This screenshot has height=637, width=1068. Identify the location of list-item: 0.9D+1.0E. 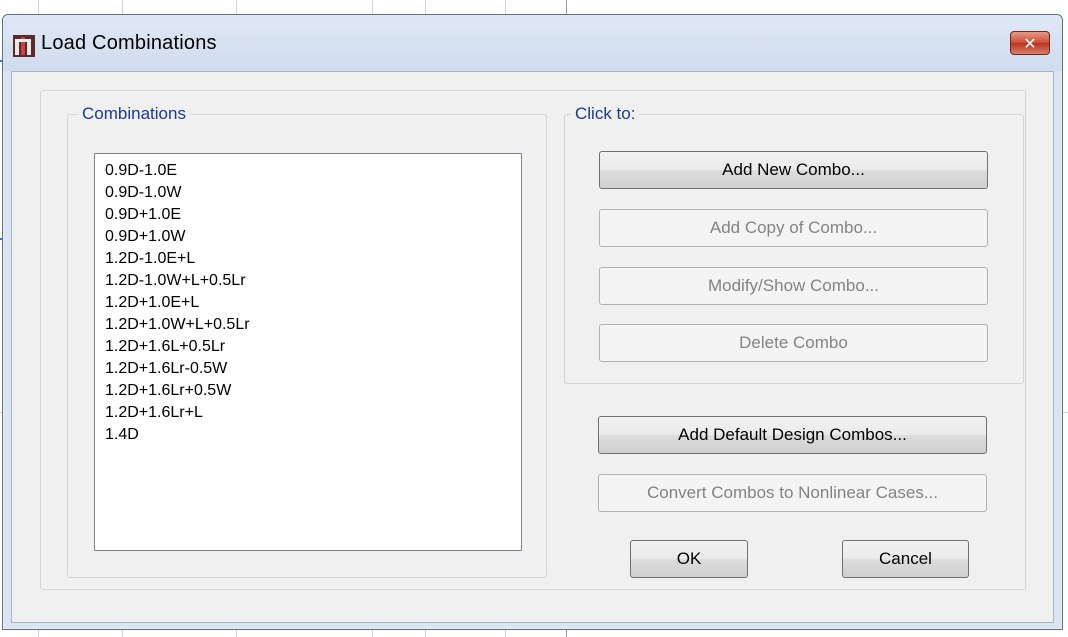
(313, 215).